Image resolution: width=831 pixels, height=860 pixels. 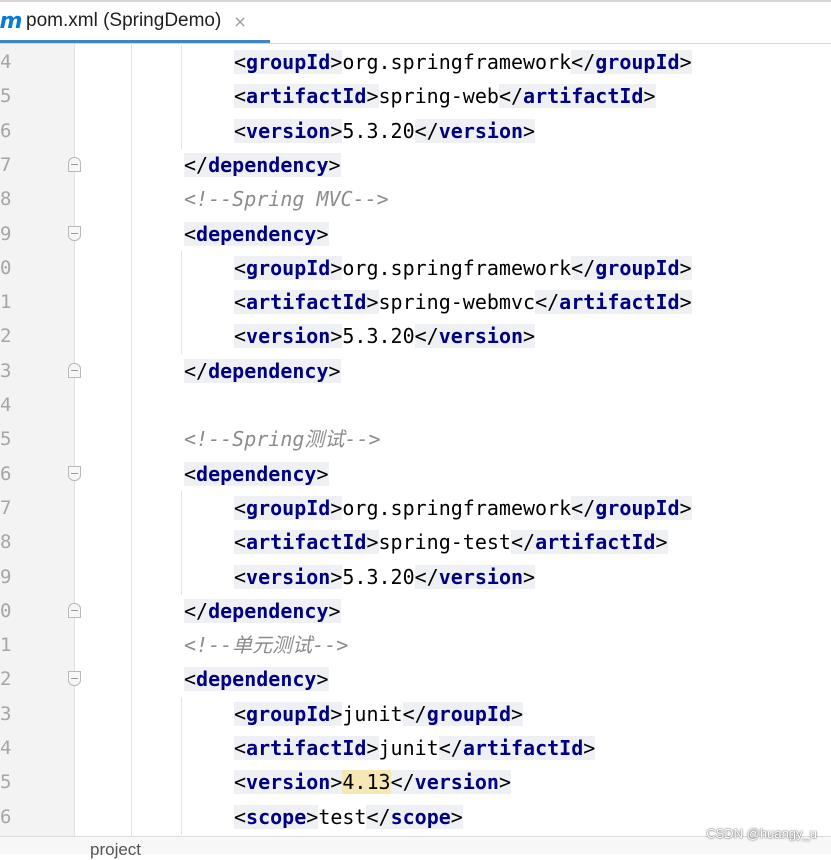 I want to click on tab-pom-xml: m pom.xml (SpringDemo) ×, so click(x=135, y=22).